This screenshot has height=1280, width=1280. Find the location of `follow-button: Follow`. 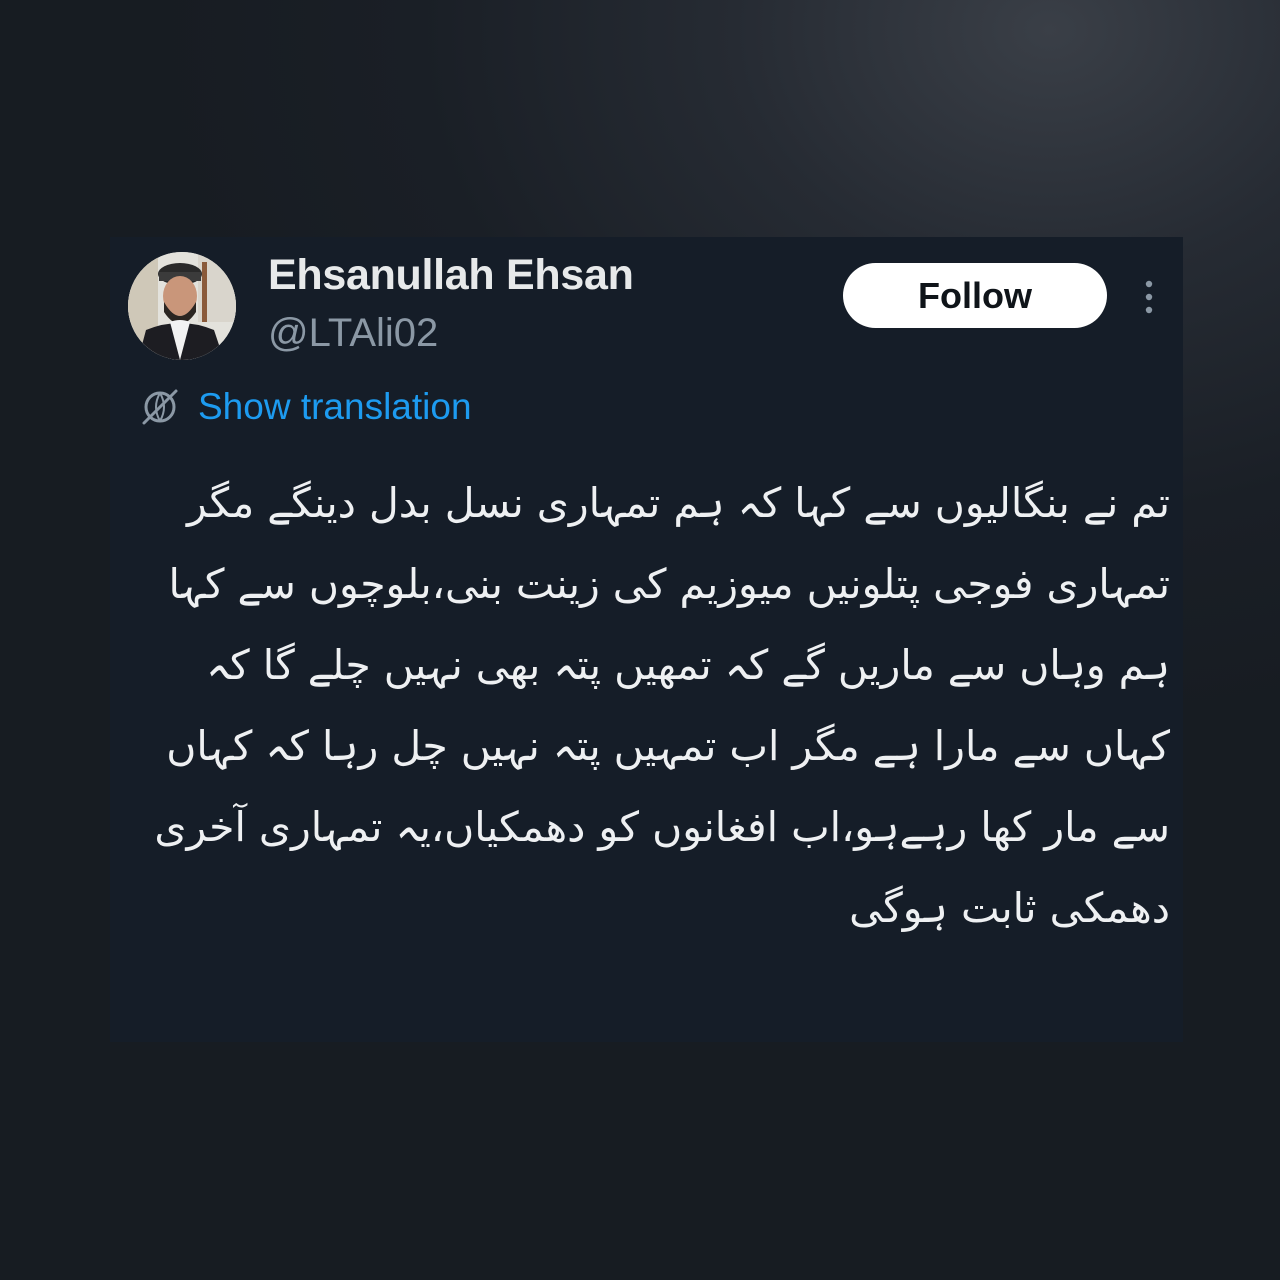

follow-button: Follow is located at coordinates (975, 295).